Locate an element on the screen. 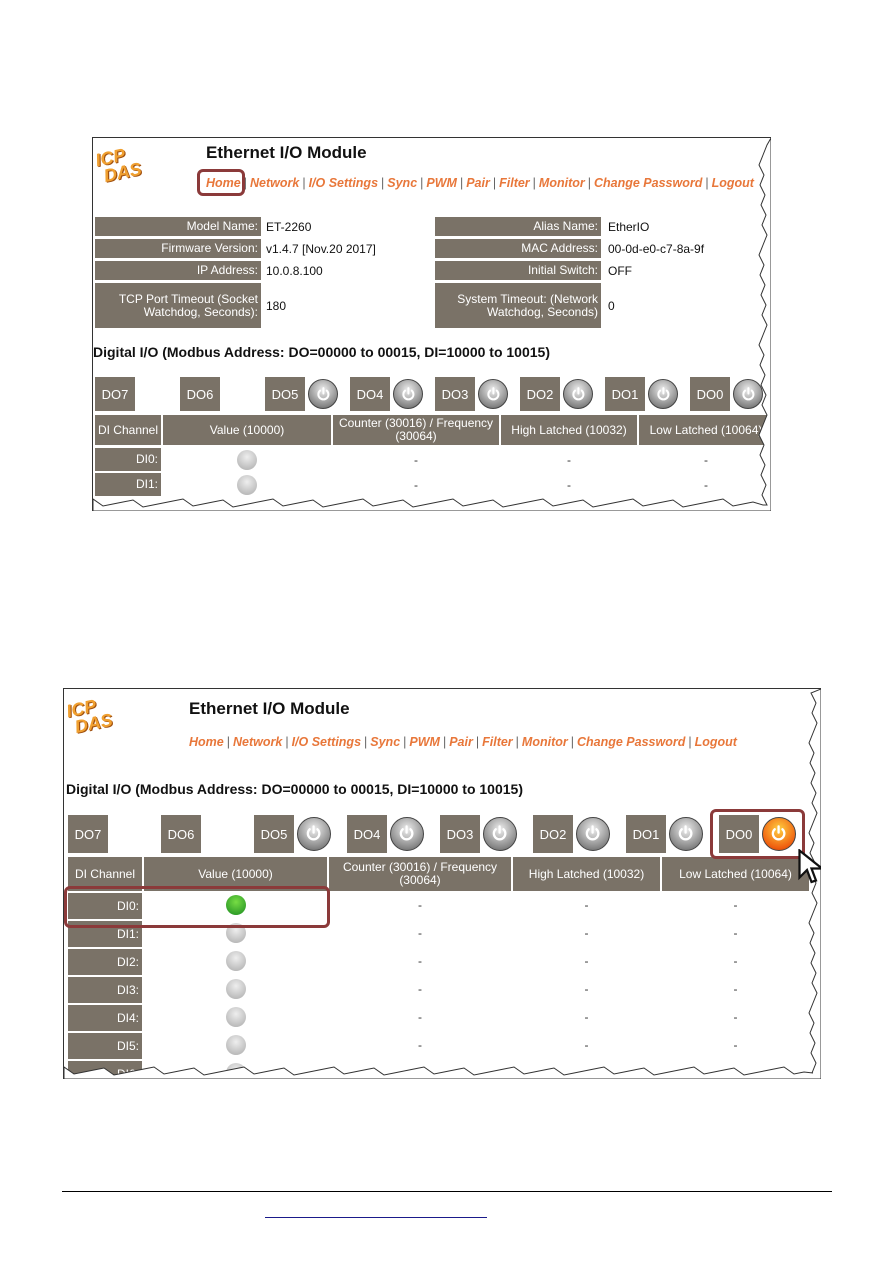  highlight-di0 is located at coordinates (197, 907).